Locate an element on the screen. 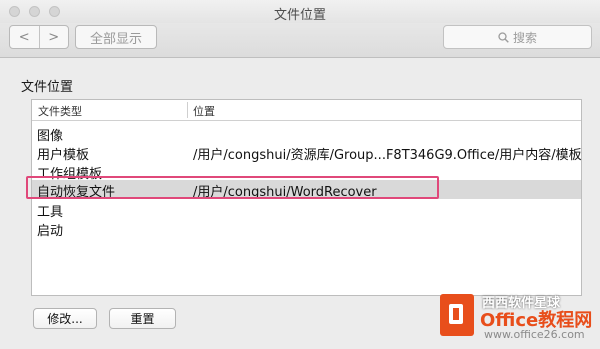 The height and width of the screenshot is (349, 600). office-logo-icon is located at coordinates (457, 315).